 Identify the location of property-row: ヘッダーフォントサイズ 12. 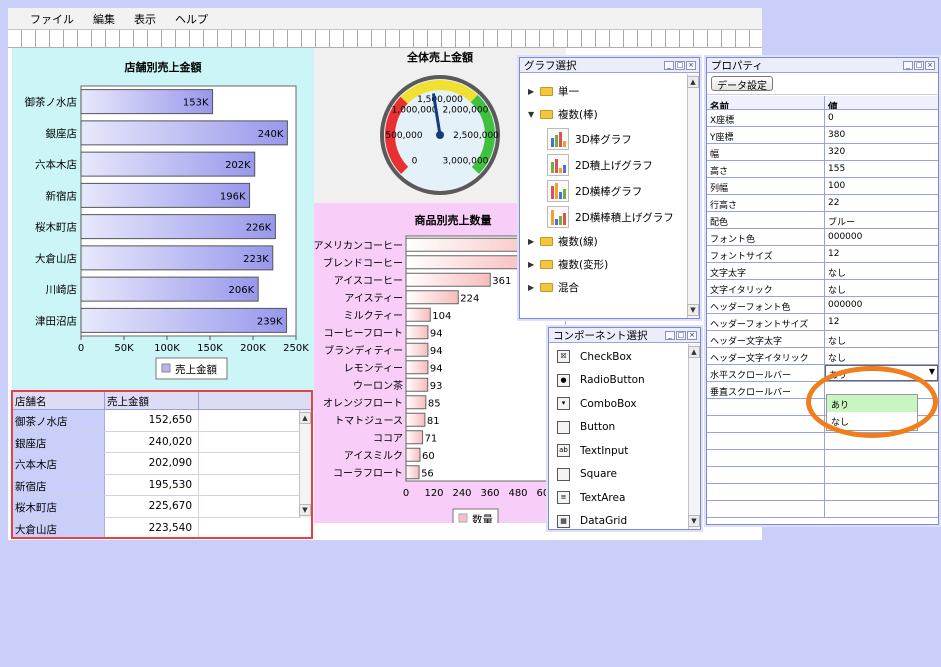
(822, 322).